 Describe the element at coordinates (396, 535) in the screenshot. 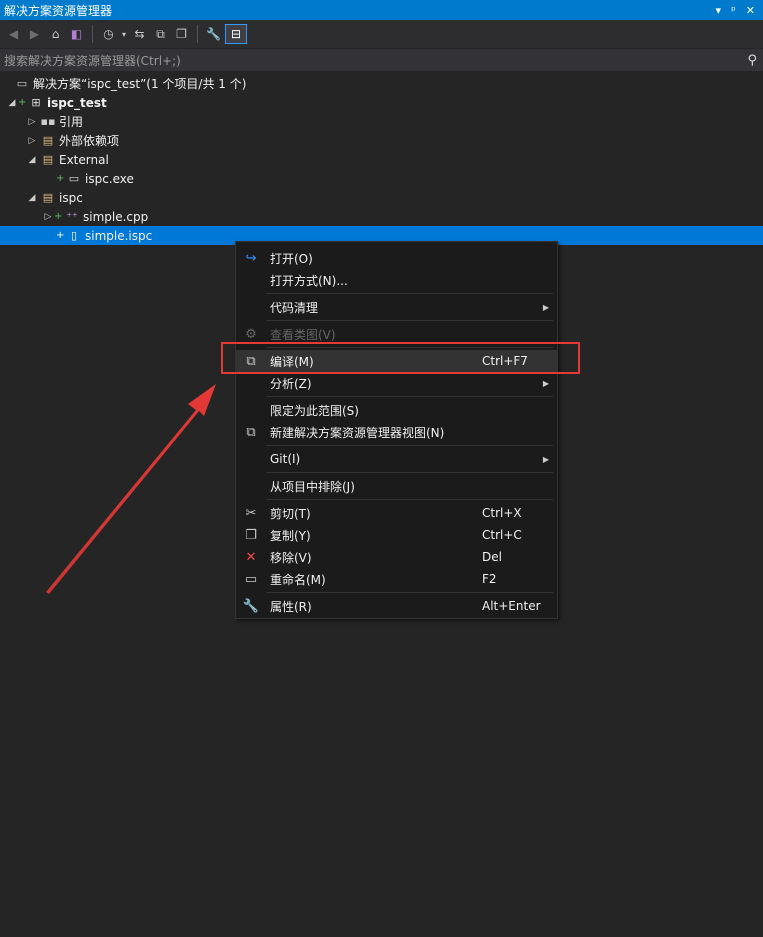

I see `menu-item-copy: ❐ 复制(Y) Ctrl+C` at that location.